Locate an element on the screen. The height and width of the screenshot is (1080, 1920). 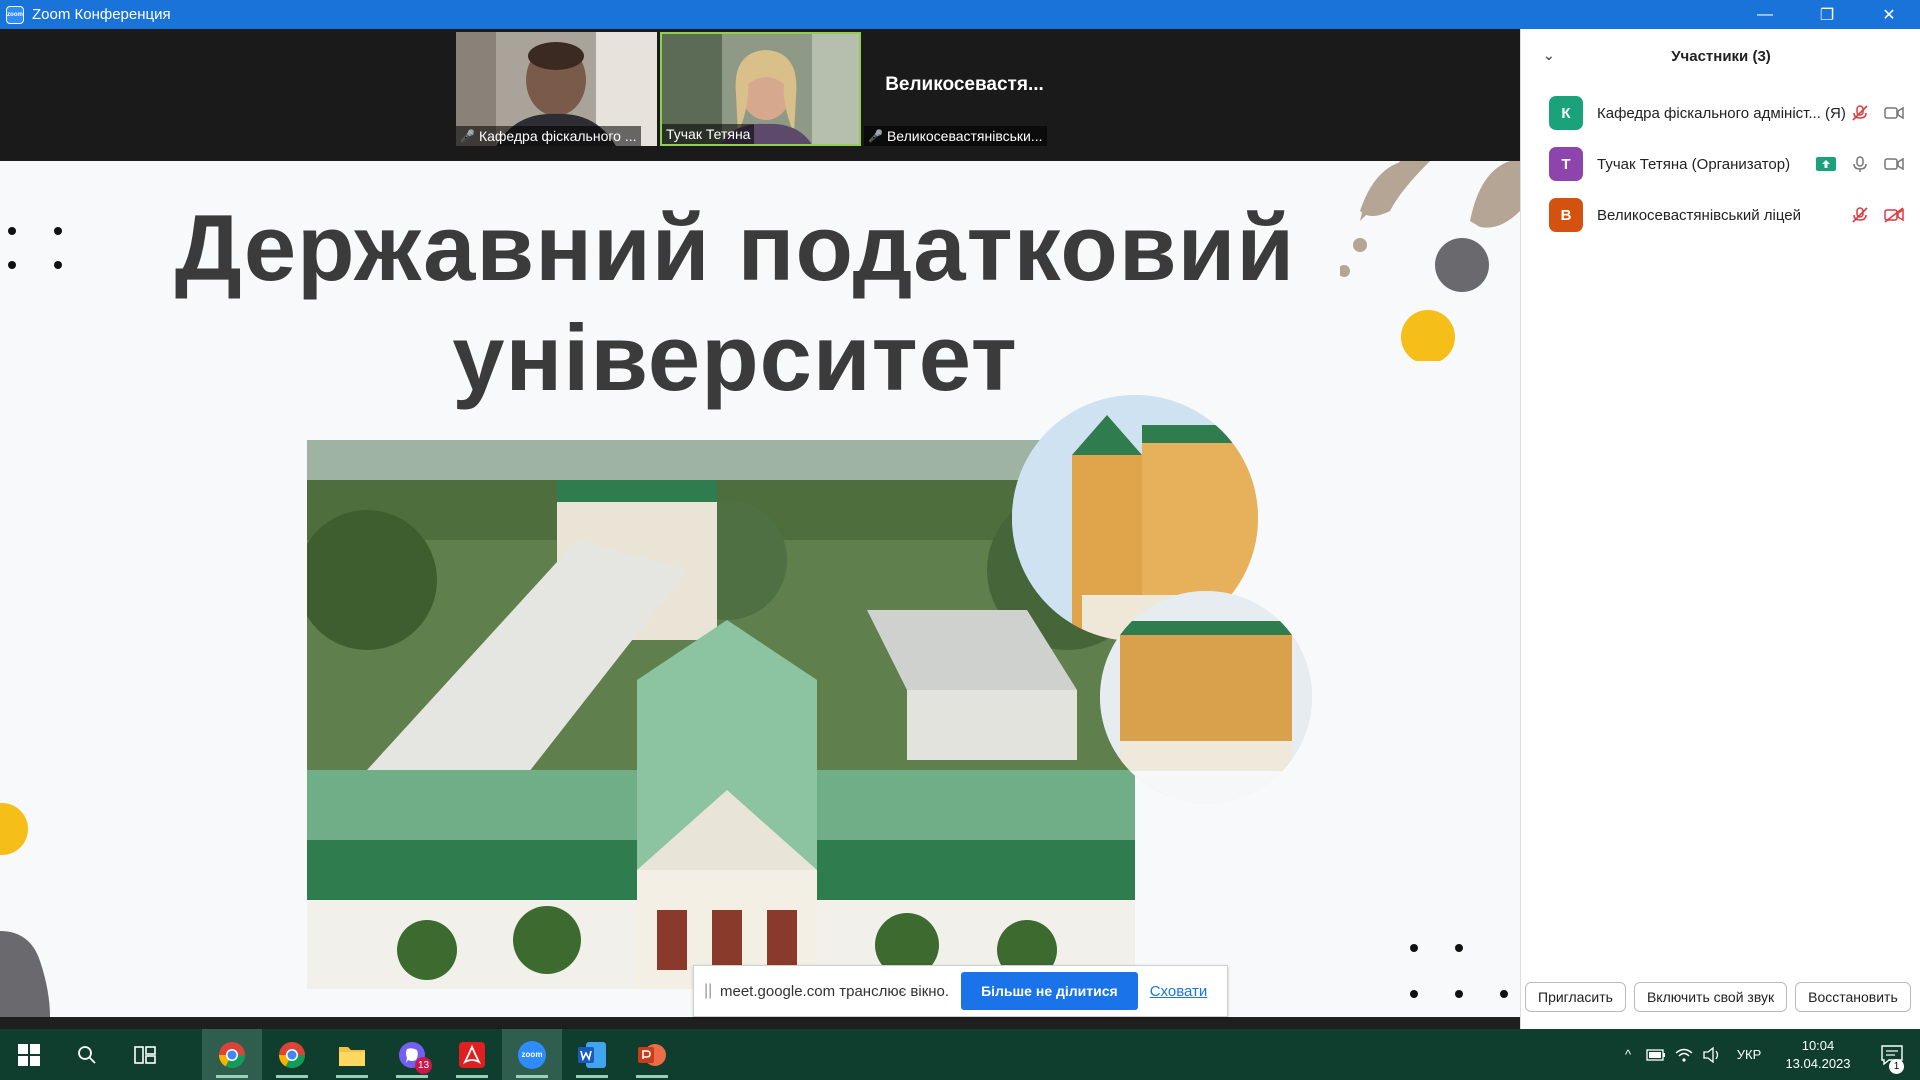
window-titlebar: zoom Zoom Конференция — ❐ ✕ is located at coordinates (960, 14).